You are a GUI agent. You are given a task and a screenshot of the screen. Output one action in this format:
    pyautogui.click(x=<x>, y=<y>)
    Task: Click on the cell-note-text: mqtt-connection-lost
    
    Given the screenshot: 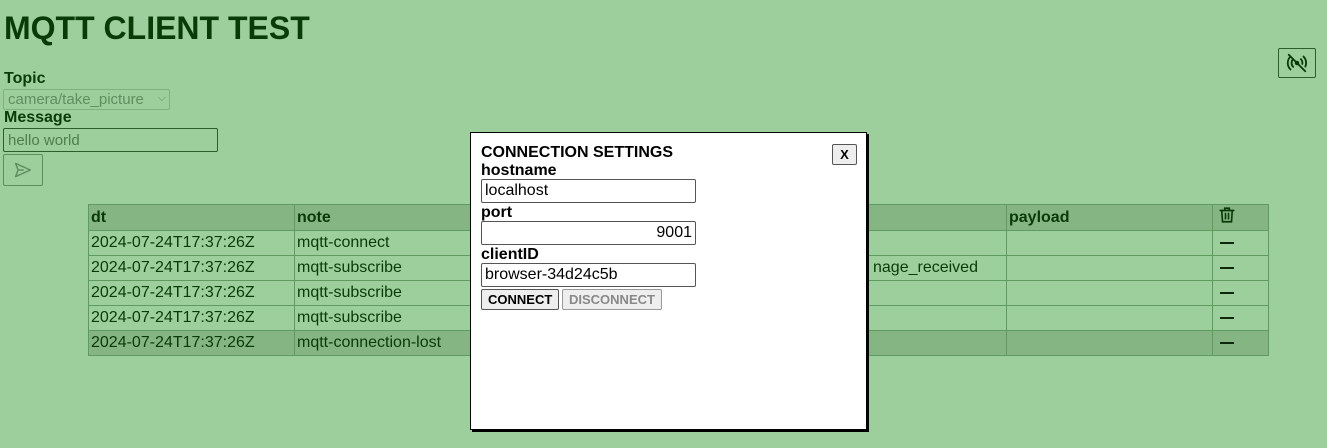 What is the action you would take?
    pyautogui.click(x=369, y=342)
    